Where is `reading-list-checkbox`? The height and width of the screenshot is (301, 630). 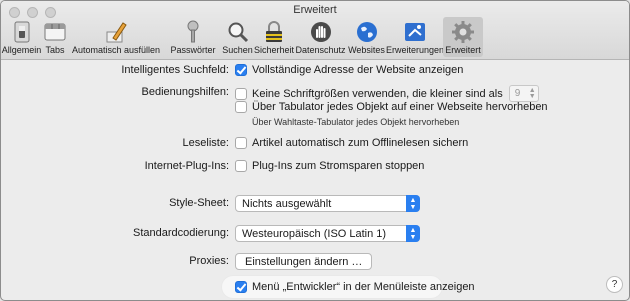 reading-list-checkbox is located at coordinates (241, 143).